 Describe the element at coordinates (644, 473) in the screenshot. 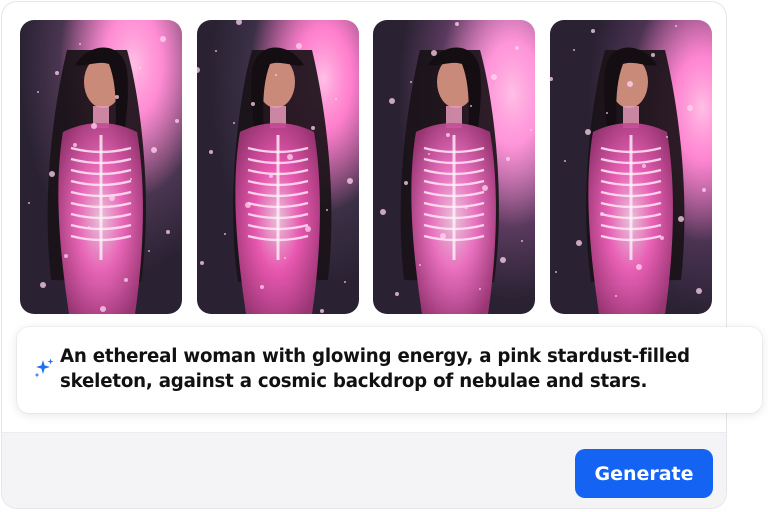

I see `generate-button: Generate` at that location.